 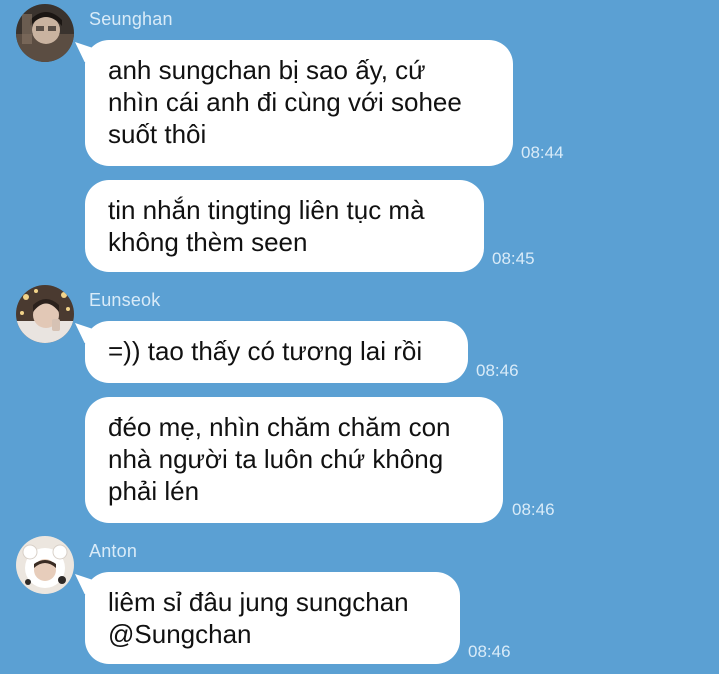 I want to click on message-line: đéo mẹ, nhìn chăm chăm con, so click(x=279, y=427).